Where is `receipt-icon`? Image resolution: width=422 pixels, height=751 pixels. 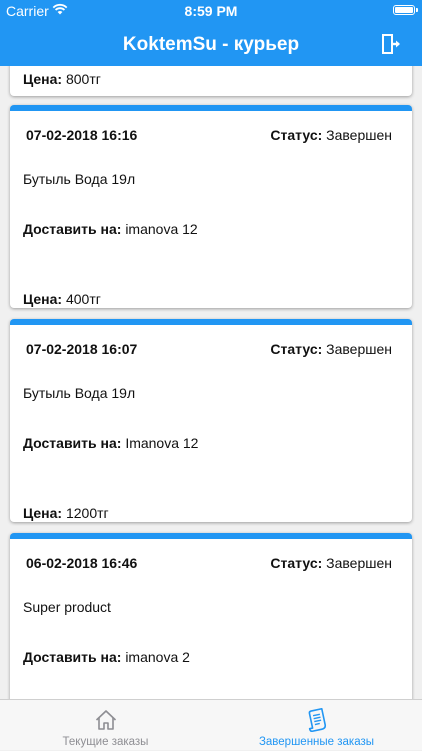
receipt-icon is located at coordinates (317, 720).